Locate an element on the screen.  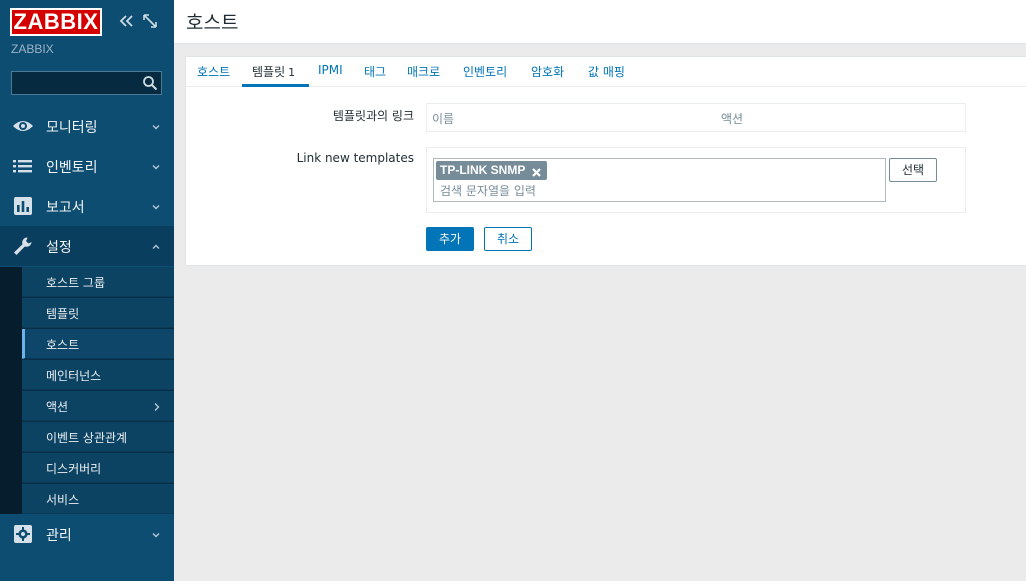
submenu-label: 서비스 is located at coordinates (63, 500).